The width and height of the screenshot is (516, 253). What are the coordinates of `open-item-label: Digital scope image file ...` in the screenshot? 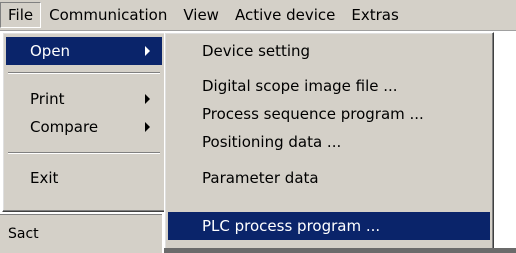 It's located at (300, 86).